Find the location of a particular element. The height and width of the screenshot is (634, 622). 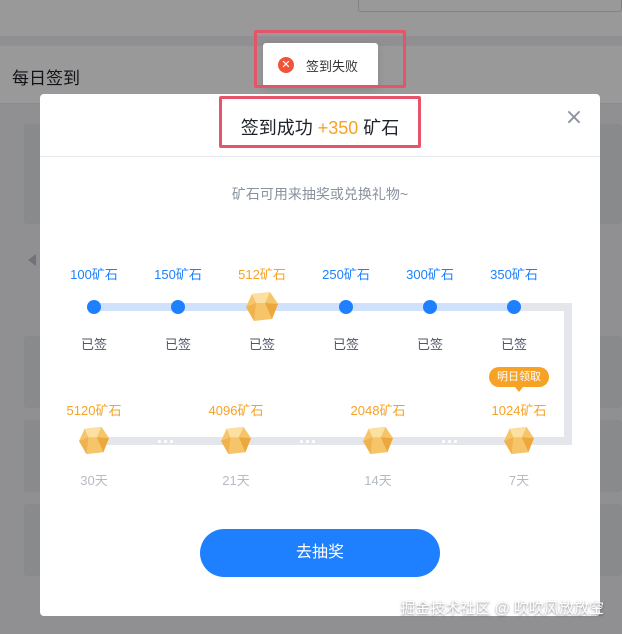

milestone-amount: 1024矿石 is located at coordinates (519, 410).